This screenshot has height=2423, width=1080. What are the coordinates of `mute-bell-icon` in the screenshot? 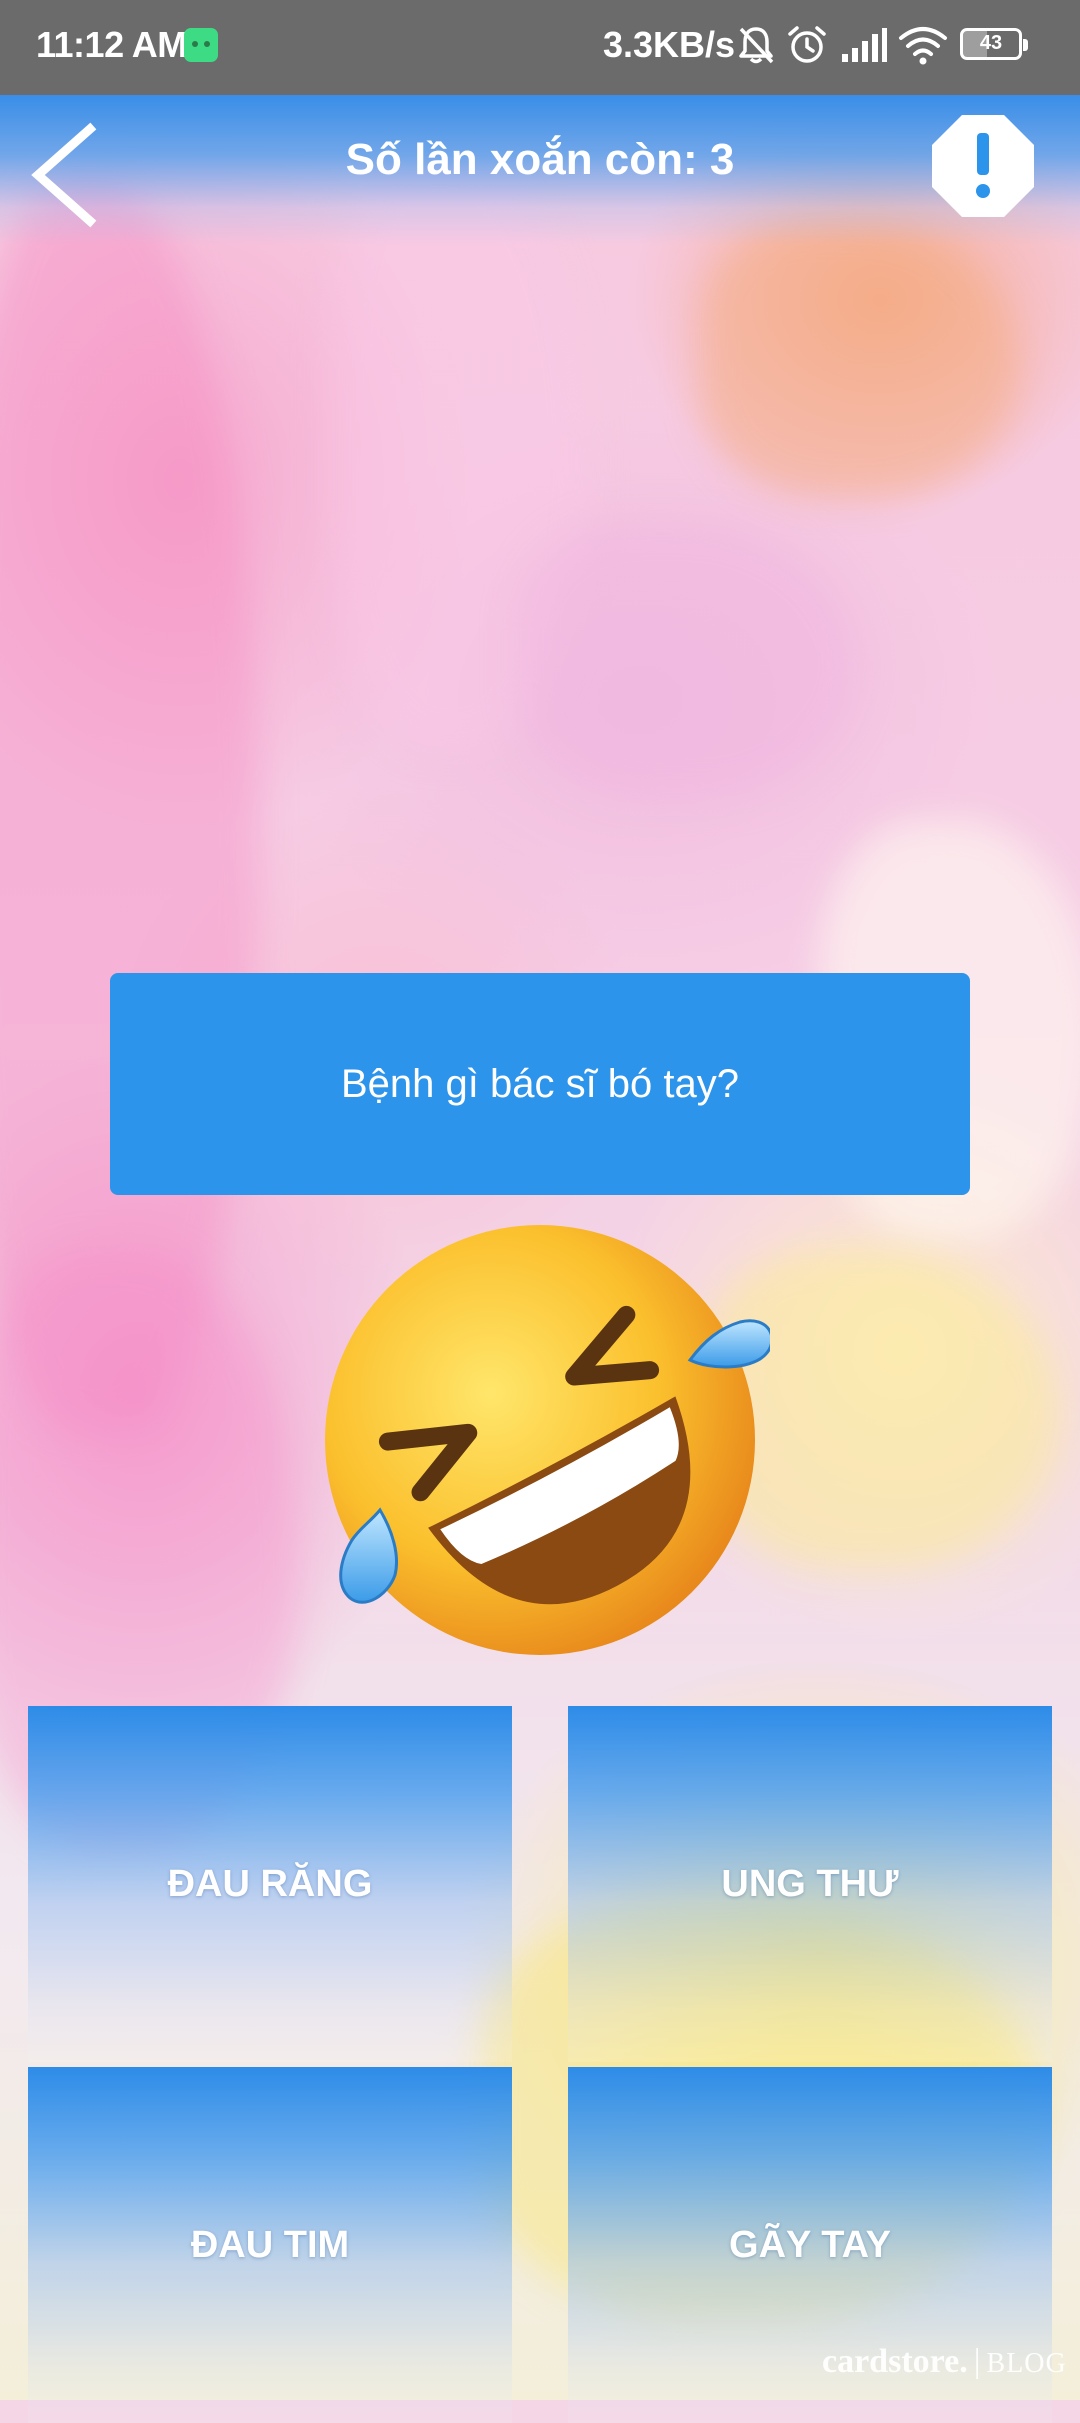 It's located at (756, 45).